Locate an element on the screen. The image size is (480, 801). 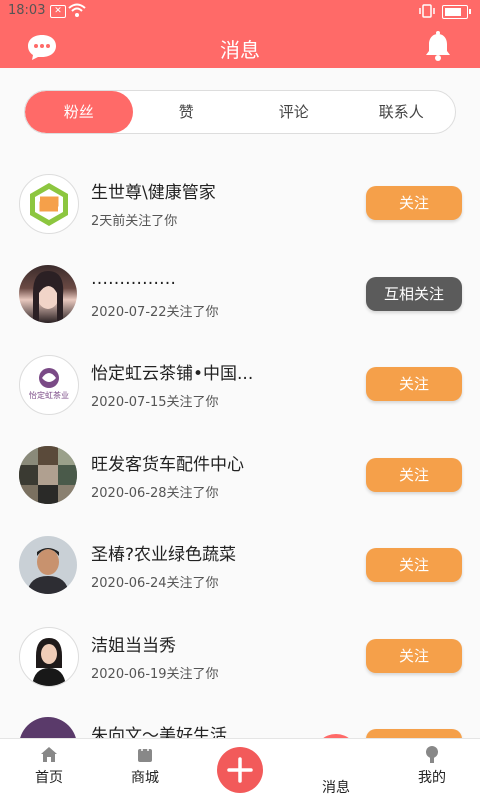
collage-image is located at coordinates (48, 474).